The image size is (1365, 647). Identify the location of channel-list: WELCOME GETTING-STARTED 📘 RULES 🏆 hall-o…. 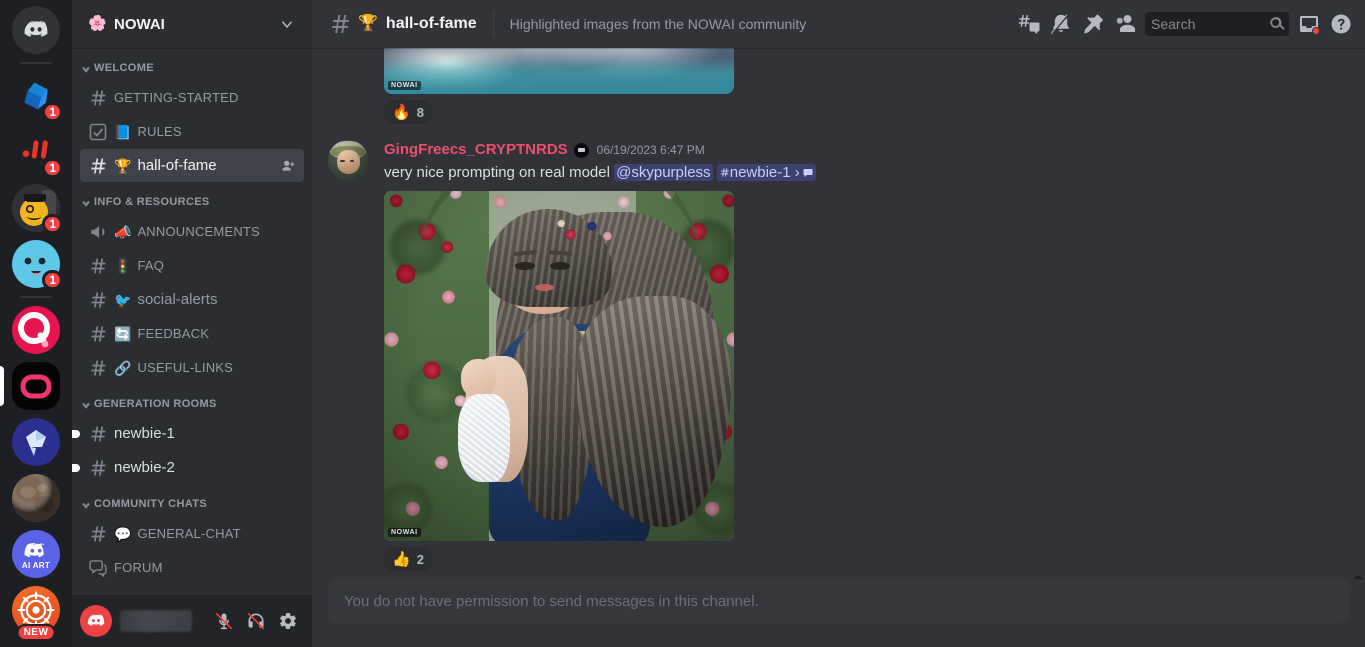
(192, 321).